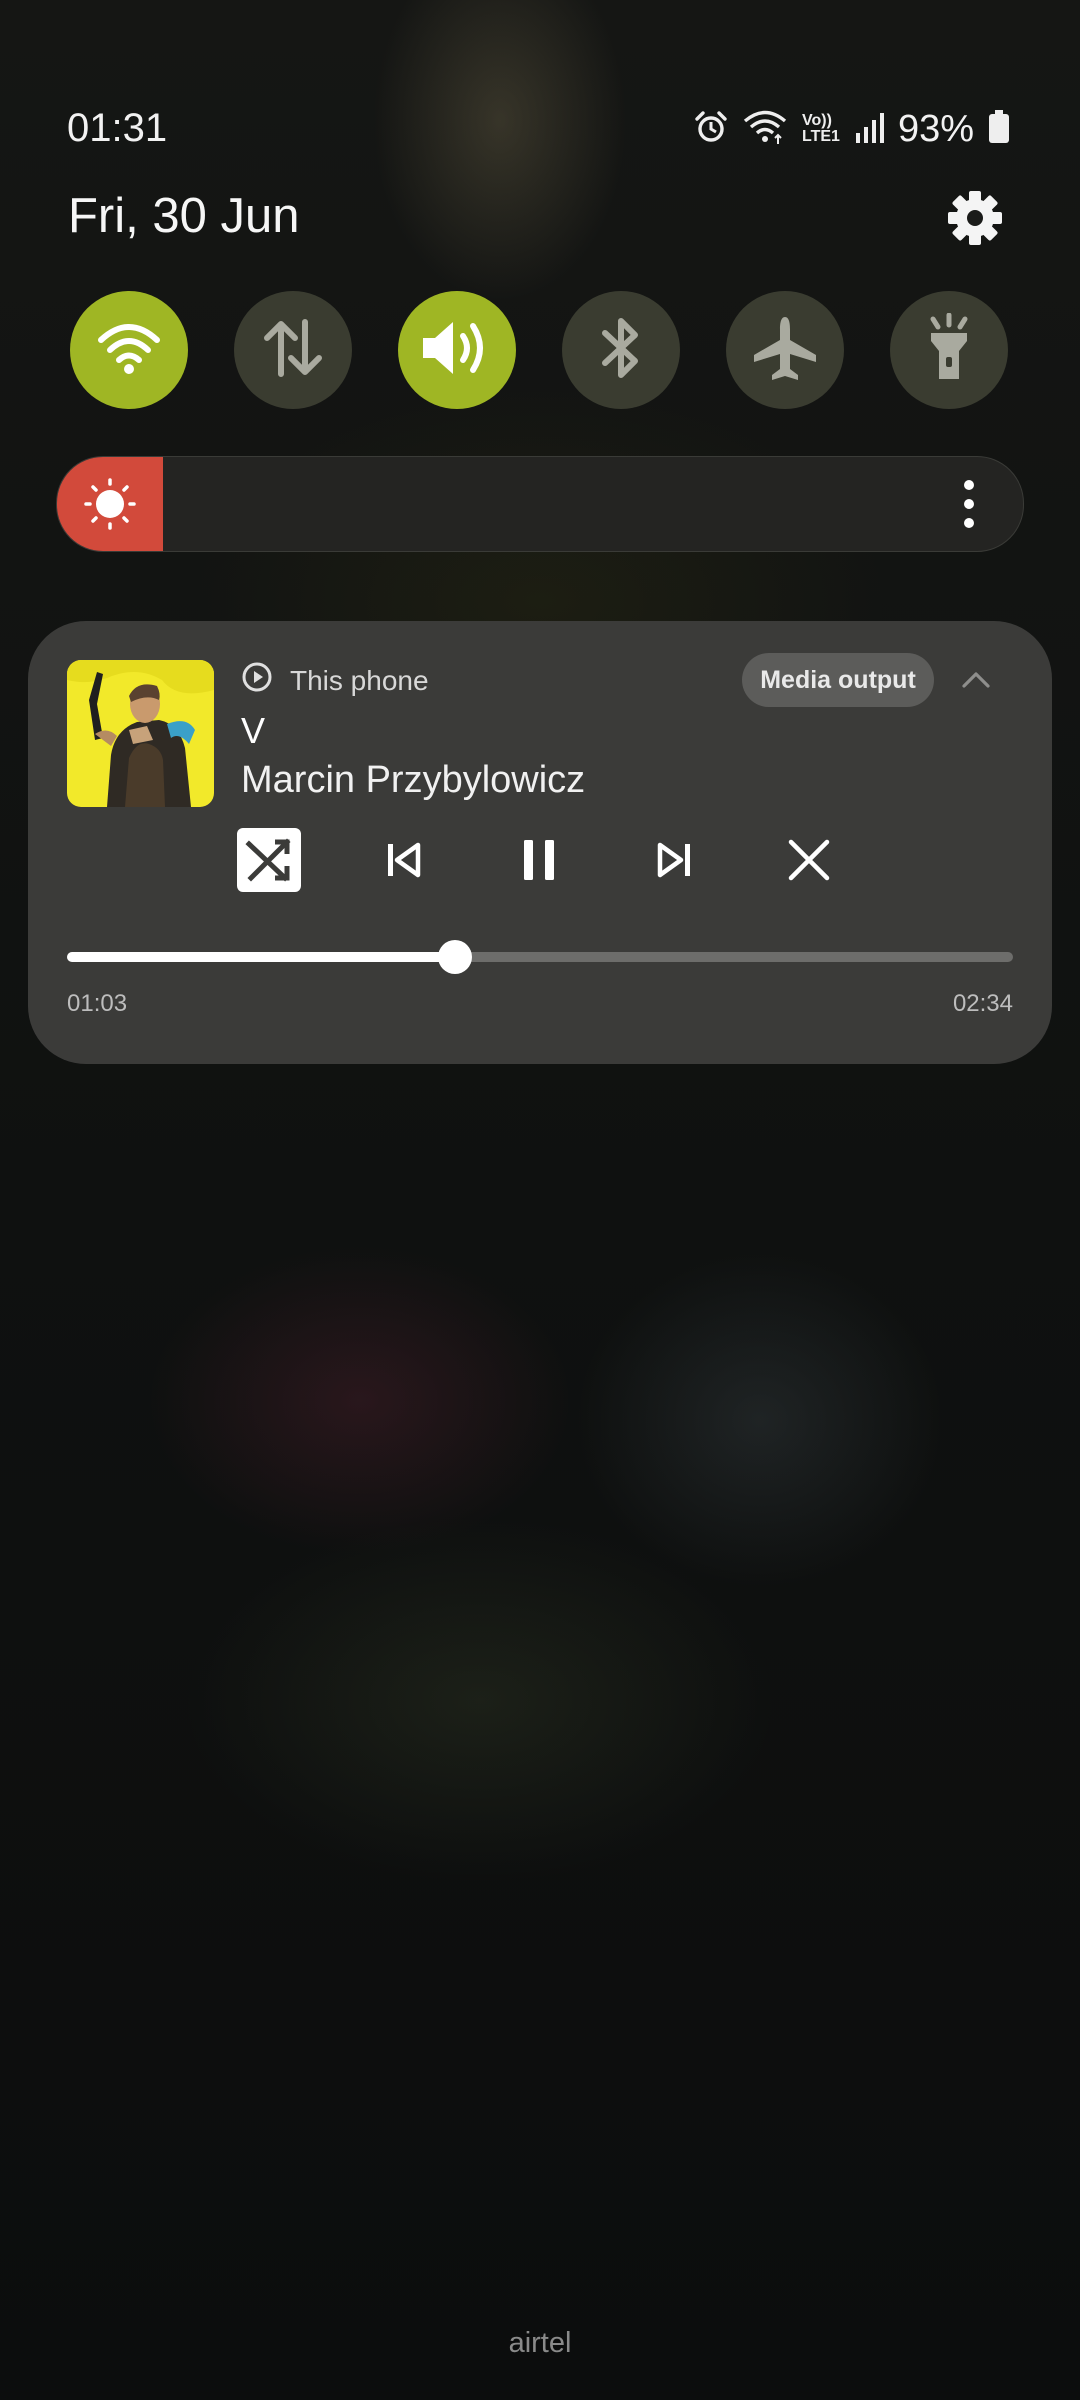  I want to click on flashlight-tile, so click(949, 350).